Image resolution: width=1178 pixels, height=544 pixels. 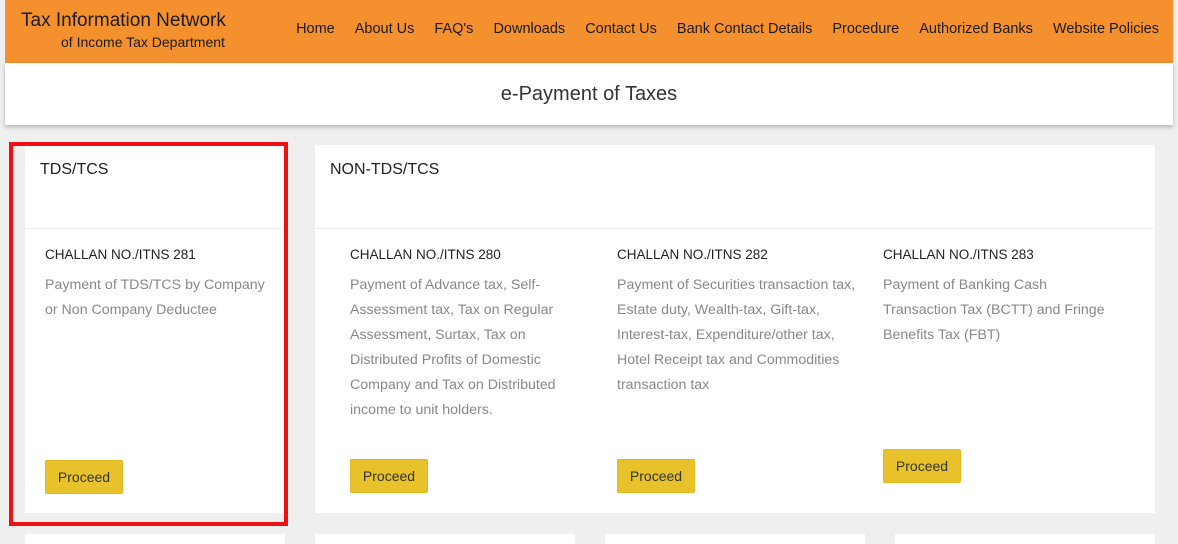 I want to click on proceed-button-283: Proceed, so click(x=922, y=466).